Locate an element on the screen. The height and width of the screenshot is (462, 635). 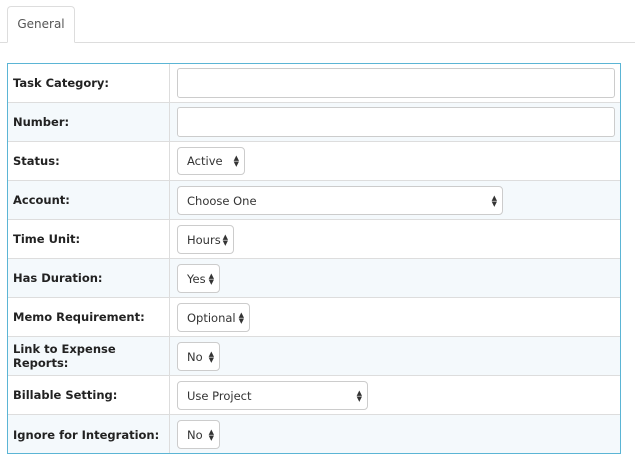
row-time-unit: Time Unit: Hours ▲ ▼ is located at coordinates (314, 239).